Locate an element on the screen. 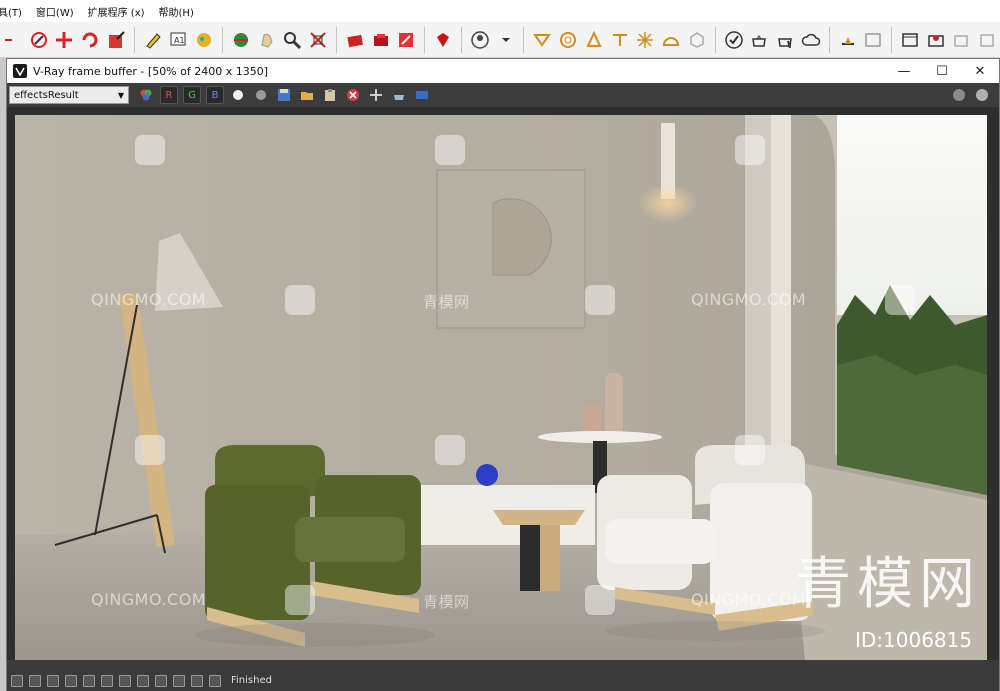 The image size is (1000, 691). menu-window: 窗口(W) is located at coordinates (55, 11).